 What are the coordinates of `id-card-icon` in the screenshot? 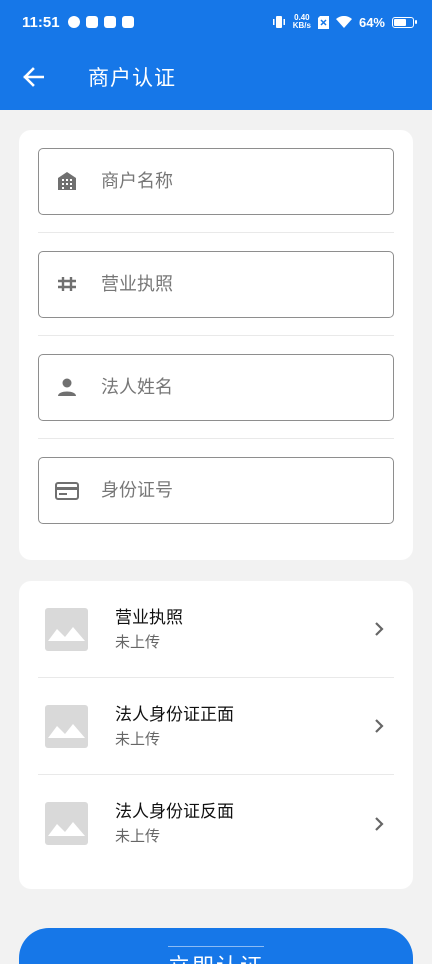 It's located at (67, 491).